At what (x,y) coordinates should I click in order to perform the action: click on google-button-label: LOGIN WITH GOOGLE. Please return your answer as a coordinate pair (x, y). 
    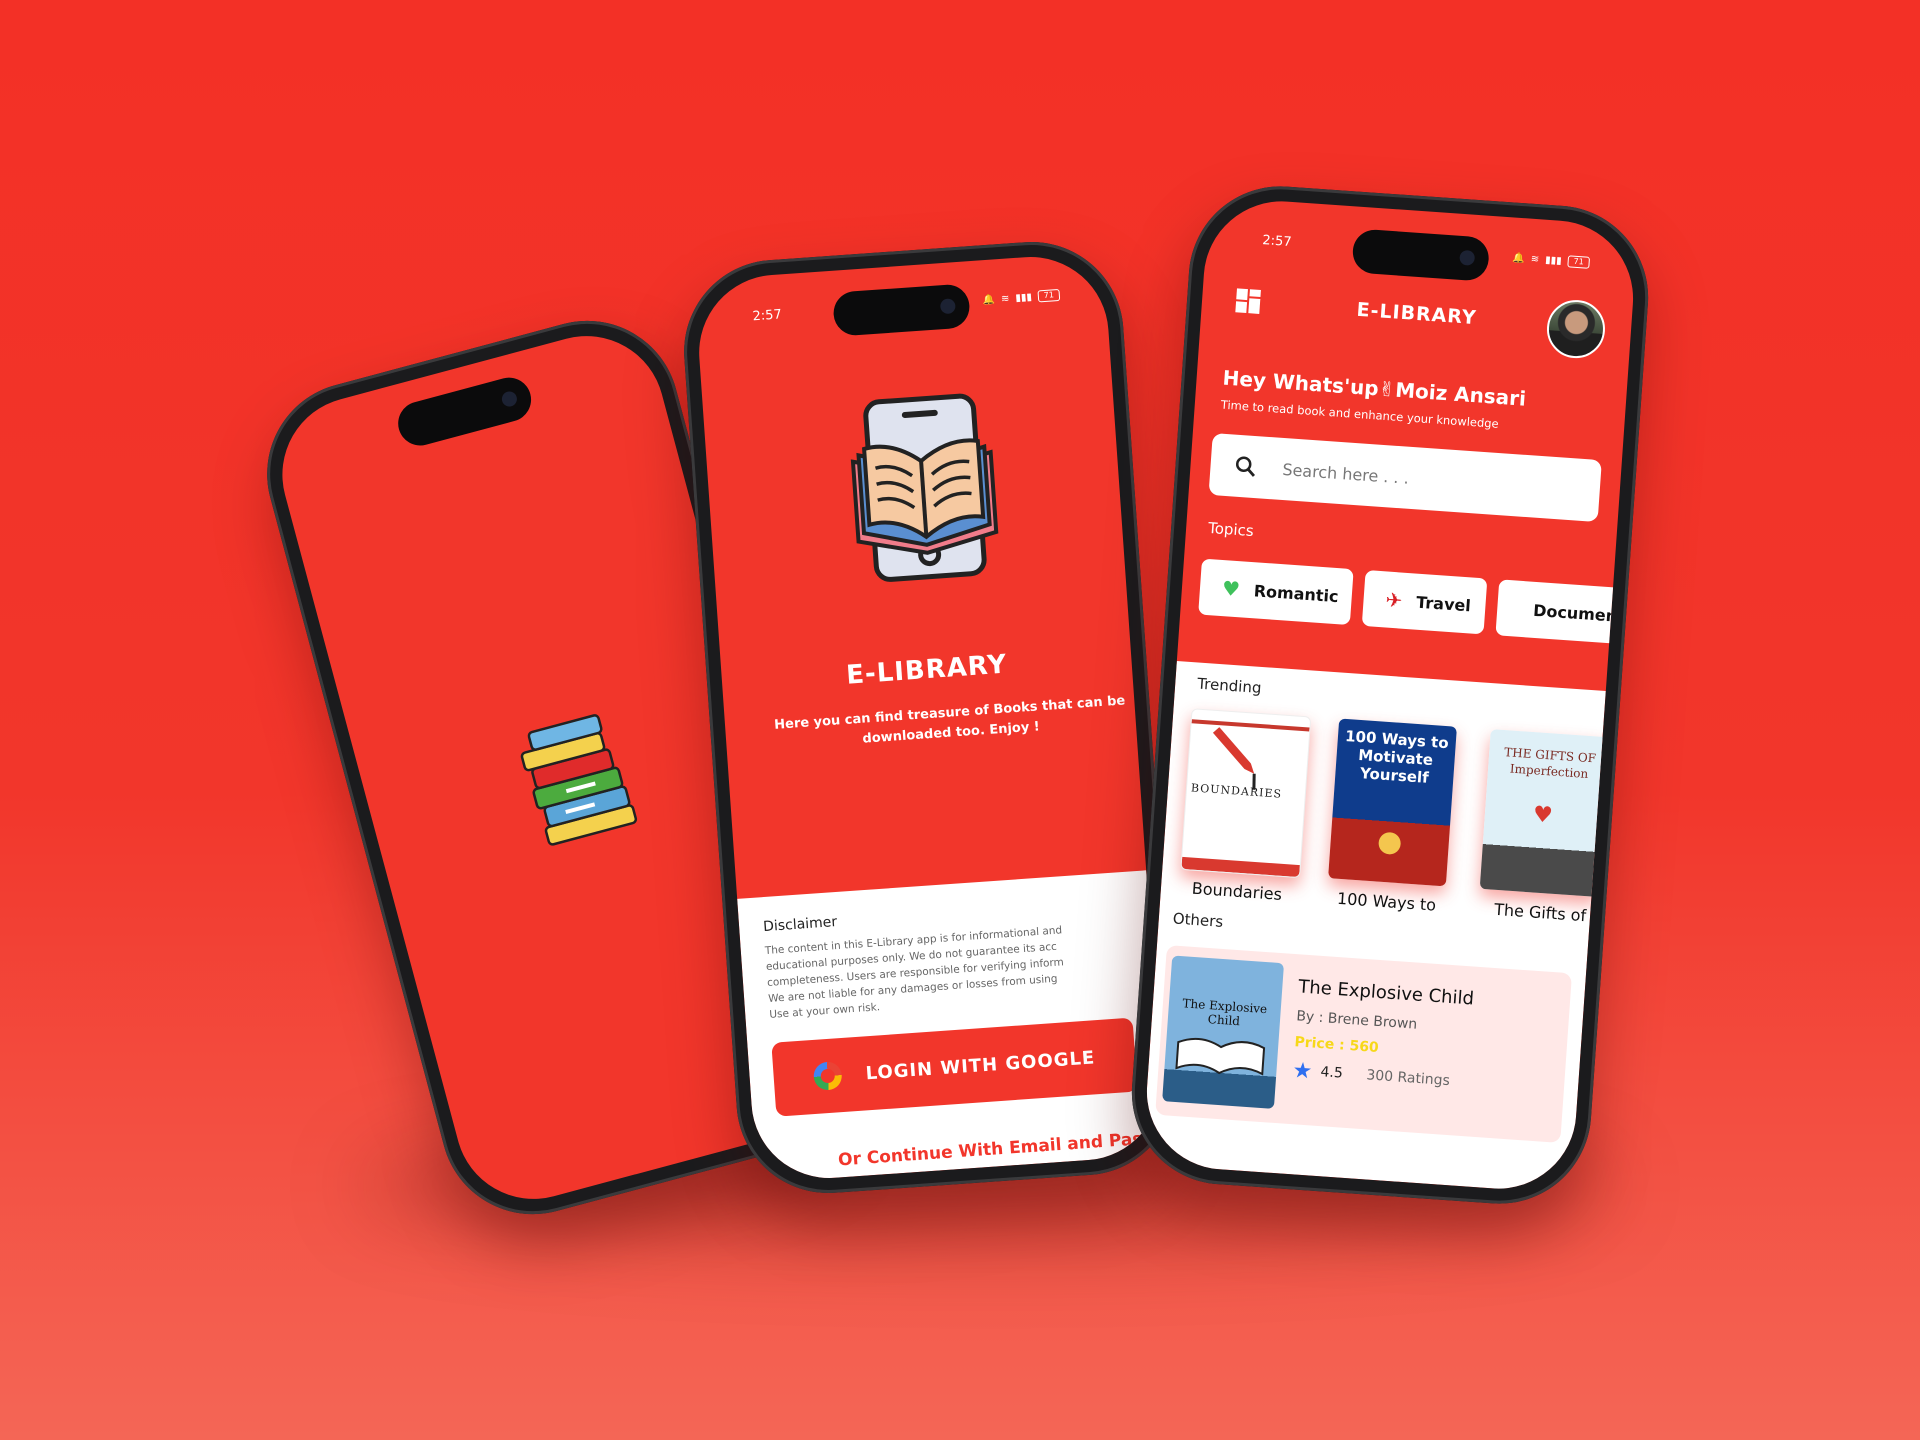
    Looking at the image, I should click on (980, 1065).